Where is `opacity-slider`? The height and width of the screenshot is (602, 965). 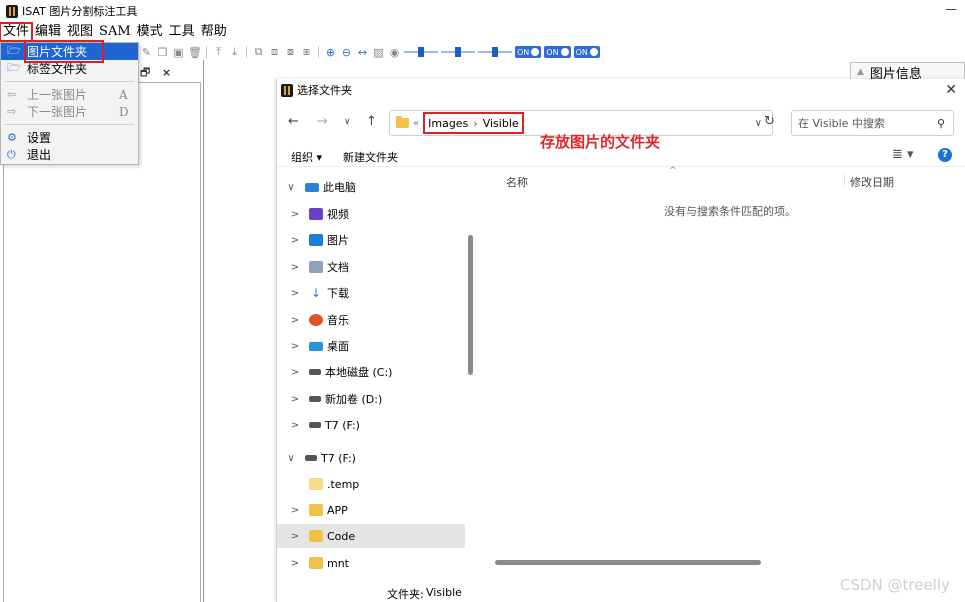 opacity-slider is located at coordinates (421, 52).